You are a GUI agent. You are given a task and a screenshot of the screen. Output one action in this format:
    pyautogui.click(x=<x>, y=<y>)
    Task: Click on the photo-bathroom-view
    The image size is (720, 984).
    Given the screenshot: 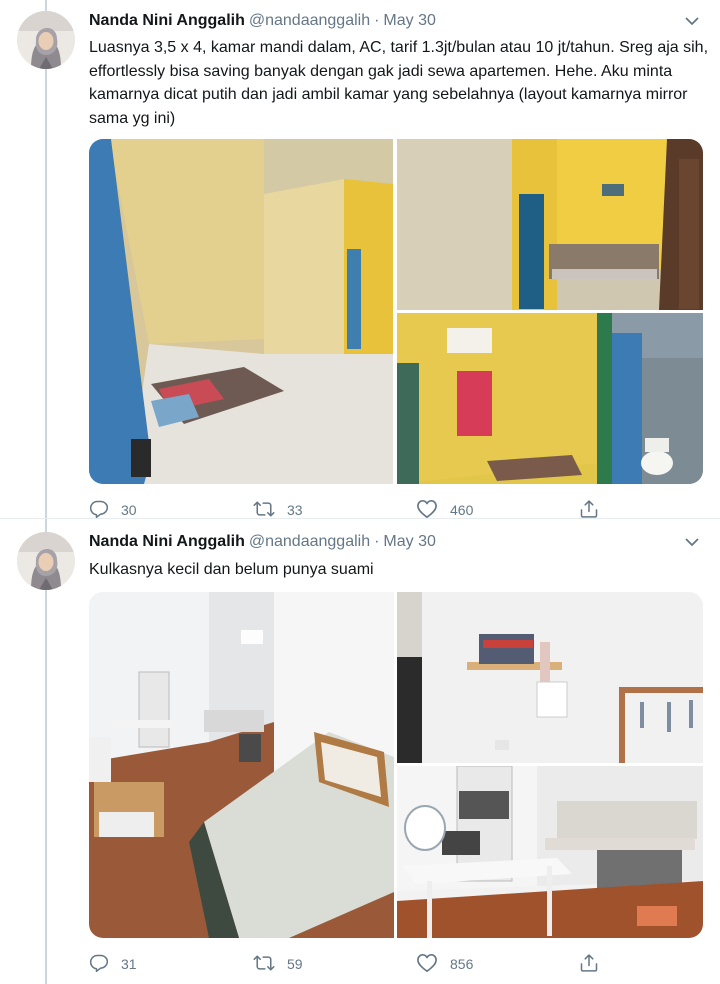 What is the action you would take?
    pyautogui.click(x=550, y=224)
    